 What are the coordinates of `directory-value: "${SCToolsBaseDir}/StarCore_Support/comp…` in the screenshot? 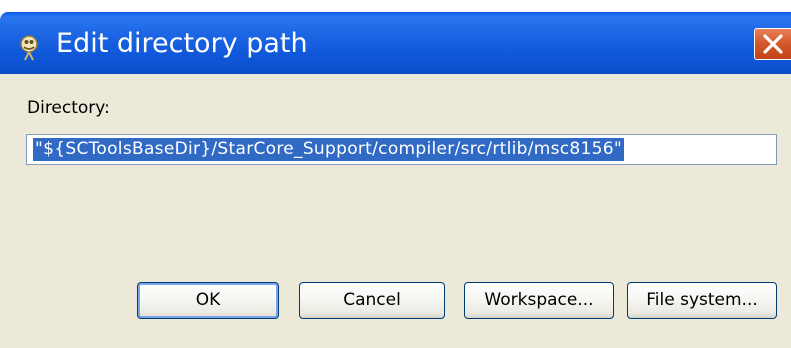 It's located at (329, 149).